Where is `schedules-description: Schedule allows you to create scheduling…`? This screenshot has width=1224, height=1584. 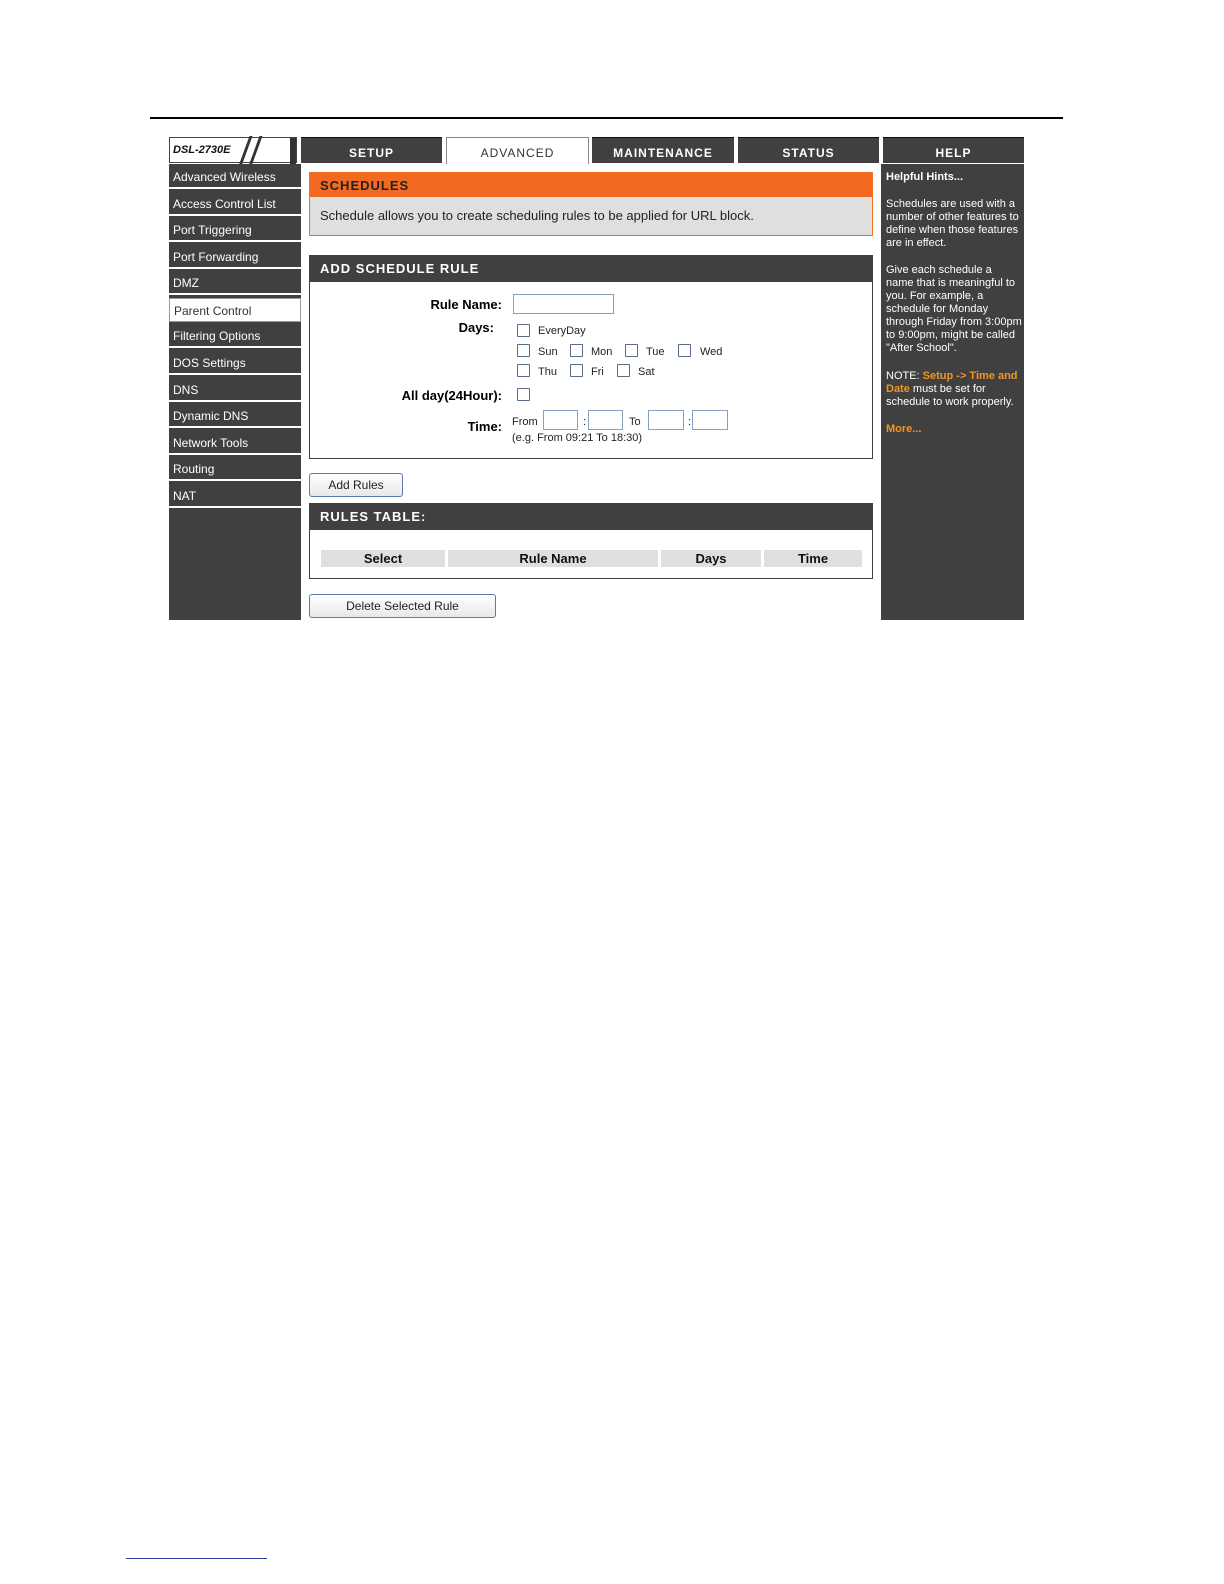 schedules-description: Schedule allows you to create scheduling… is located at coordinates (537, 215).